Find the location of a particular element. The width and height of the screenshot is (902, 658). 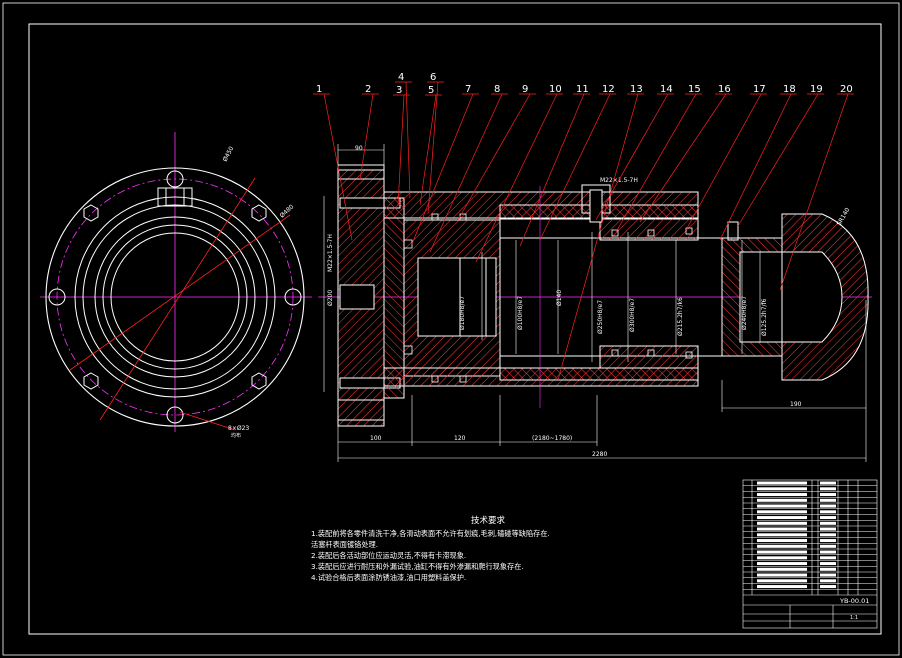

flange-dia-label-1: Ø450 is located at coordinates (229, 154).